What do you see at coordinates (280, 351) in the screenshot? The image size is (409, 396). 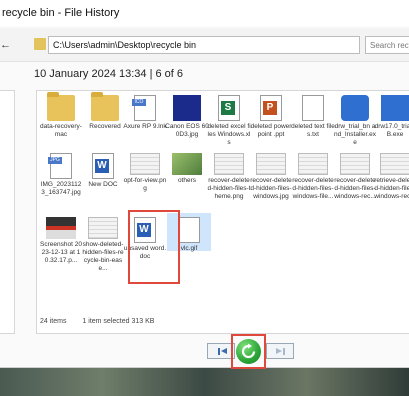 I see `next-version-button` at bounding box center [280, 351].